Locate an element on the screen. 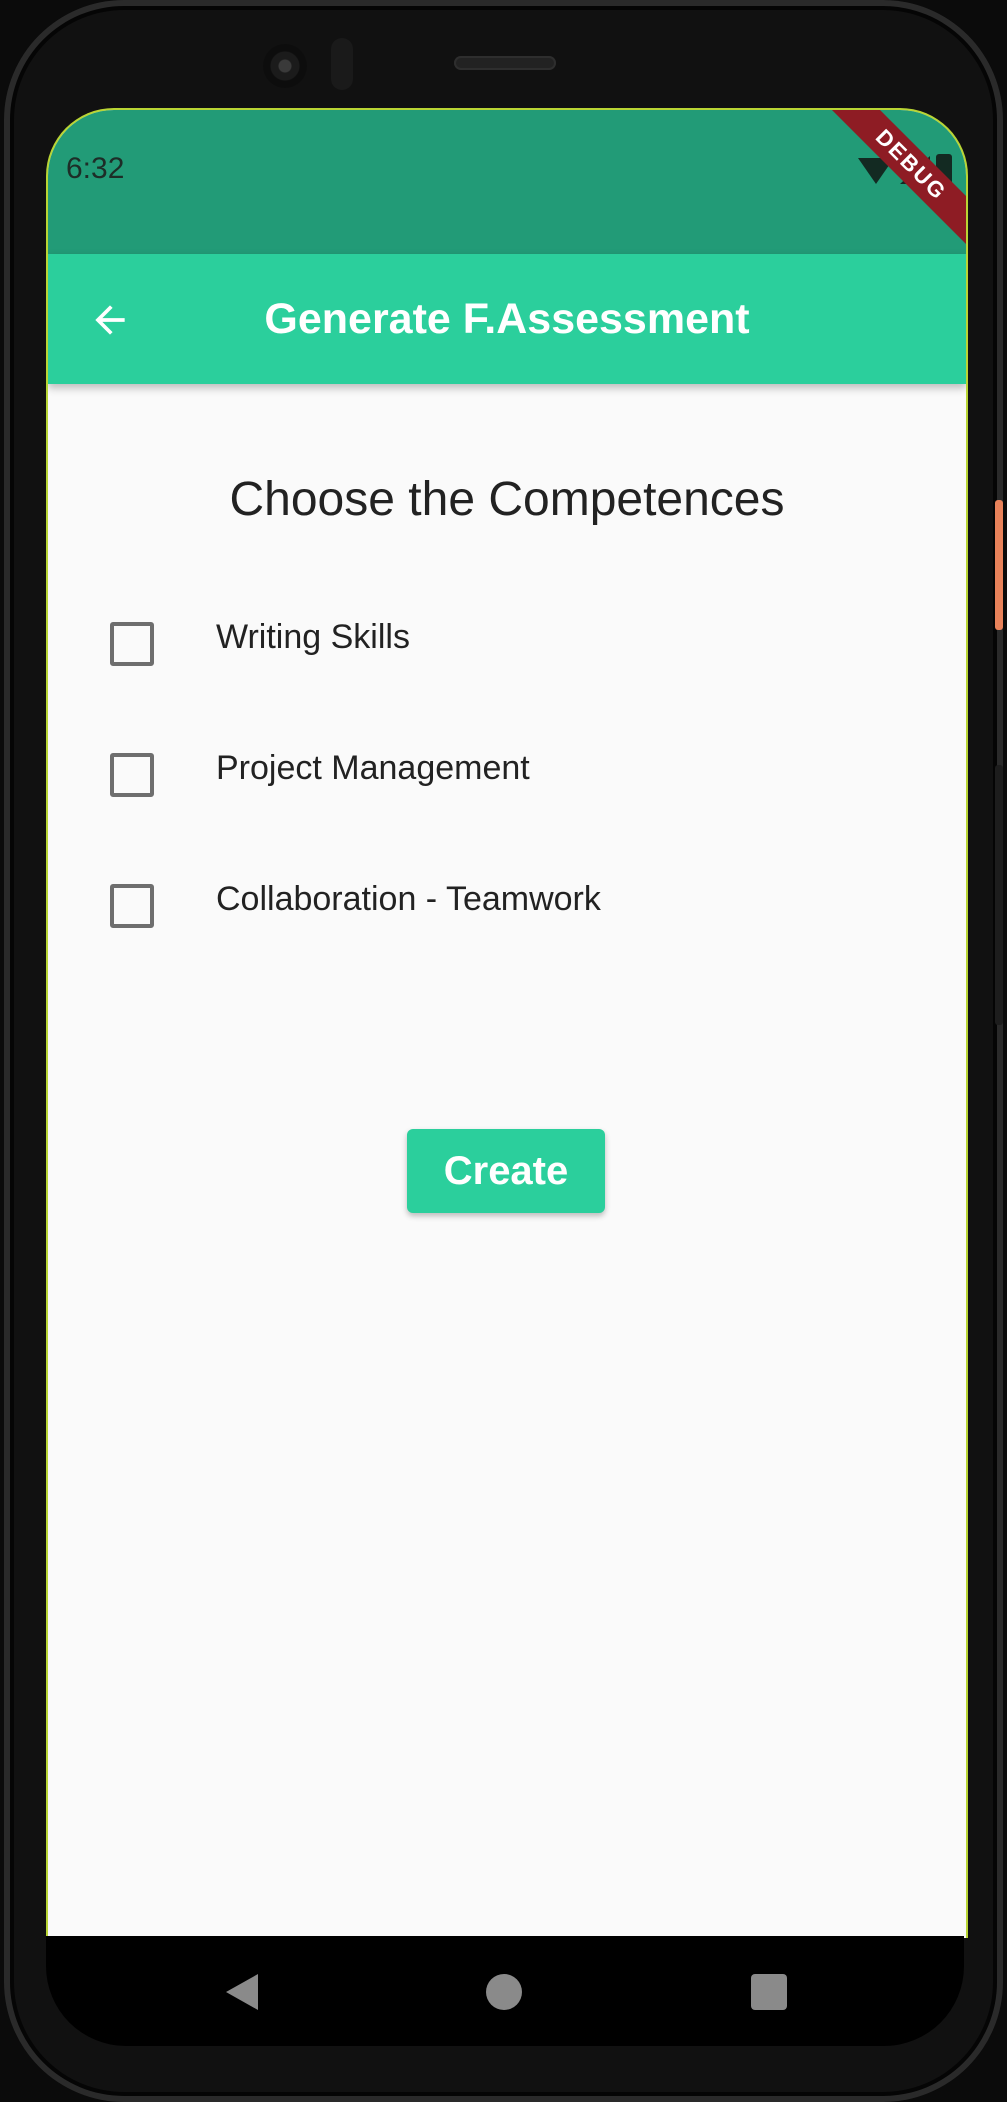 The image size is (1007, 2102). competence-label: Writing Skills is located at coordinates (313, 637).